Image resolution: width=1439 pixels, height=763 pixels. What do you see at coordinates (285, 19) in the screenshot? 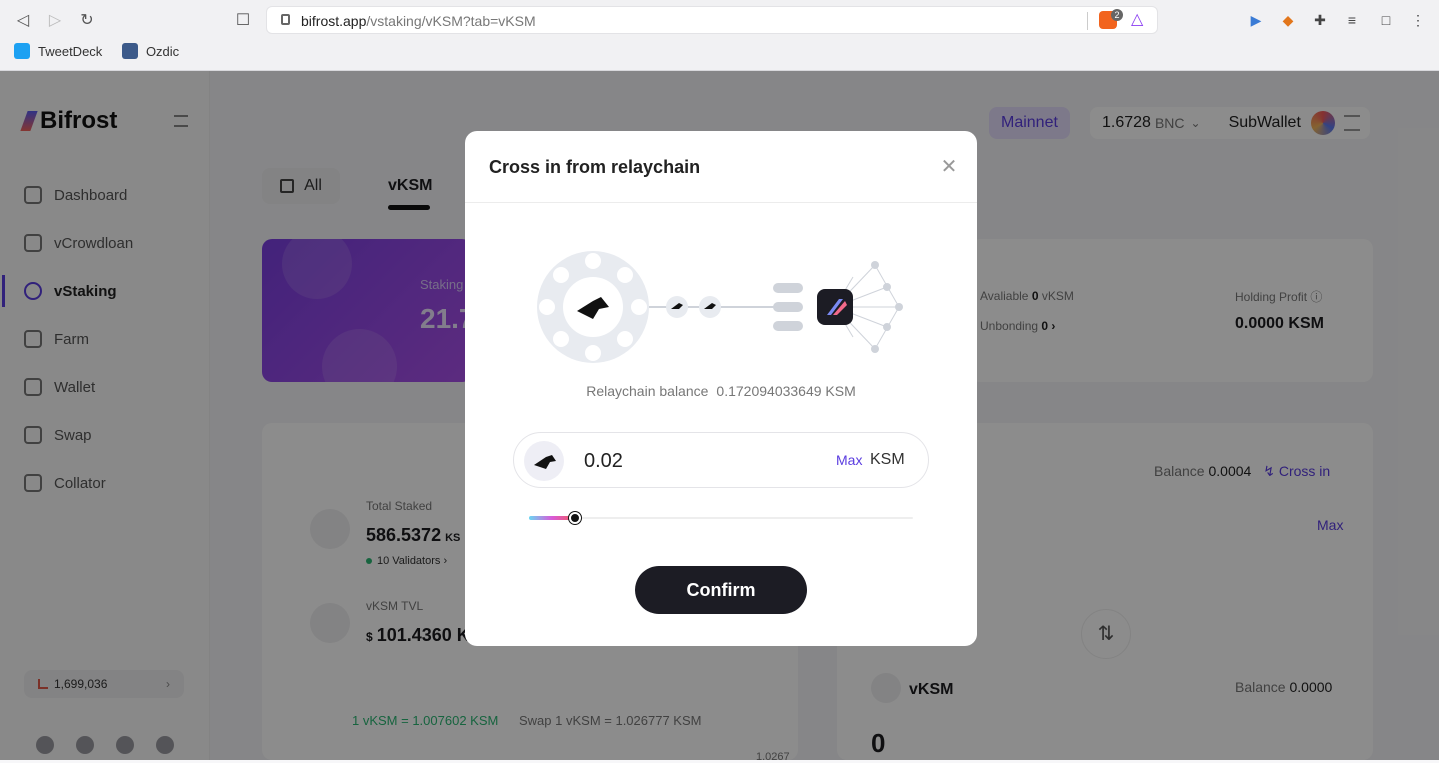
I see `lock-icon` at bounding box center [285, 19].